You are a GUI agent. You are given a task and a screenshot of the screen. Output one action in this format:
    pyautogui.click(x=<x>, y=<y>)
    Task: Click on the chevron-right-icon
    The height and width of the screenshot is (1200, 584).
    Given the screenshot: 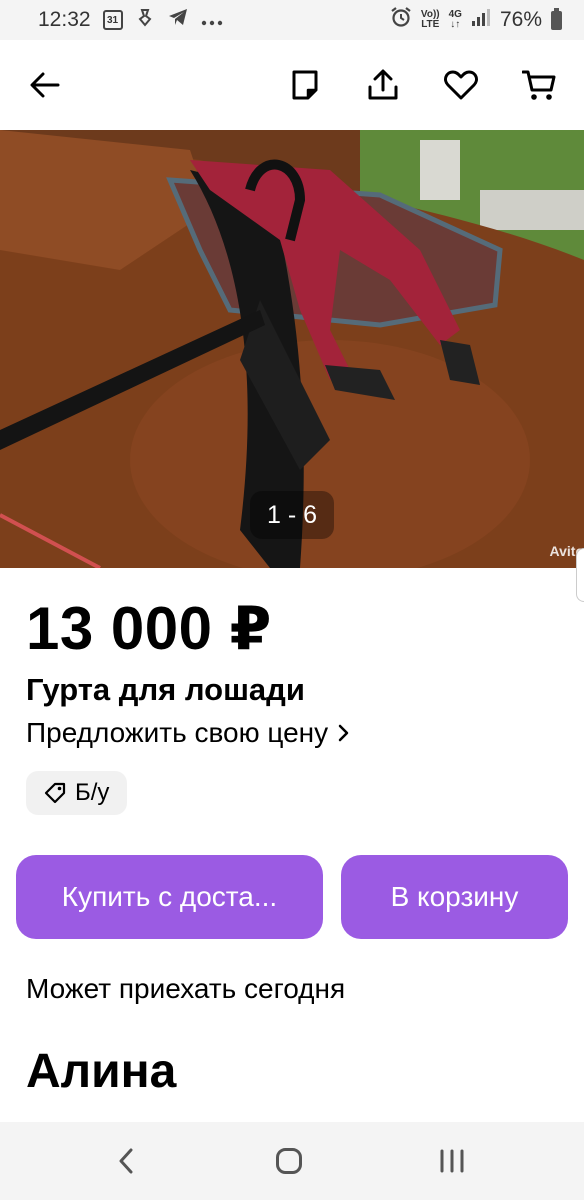 What is the action you would take?
    pyautogui.click(x=343, y=733)
    